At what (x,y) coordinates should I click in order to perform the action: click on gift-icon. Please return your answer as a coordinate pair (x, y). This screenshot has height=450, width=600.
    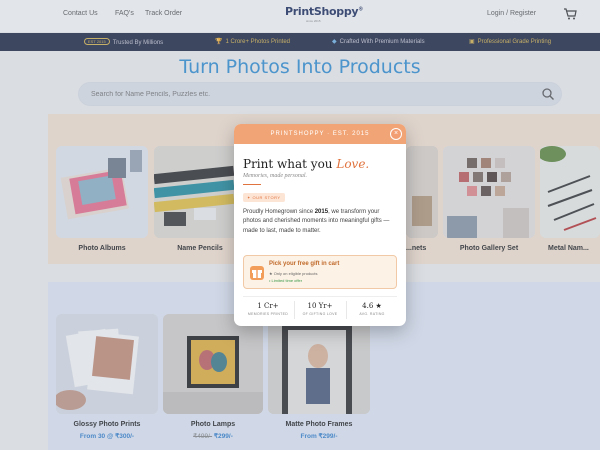
    Looking at the image, I should click on (257, 273).